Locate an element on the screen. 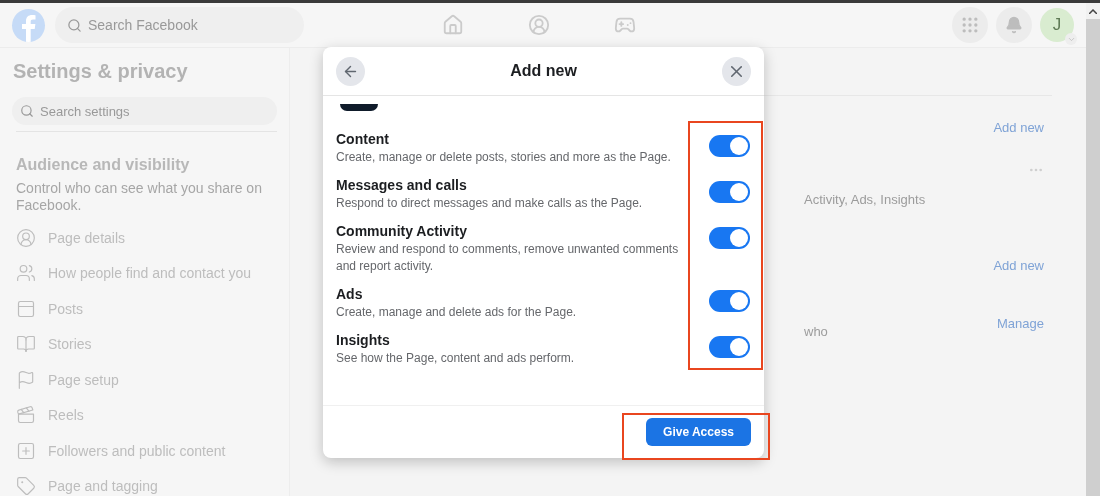  sidebar-item: Stories is located at coordinates (146, 344).